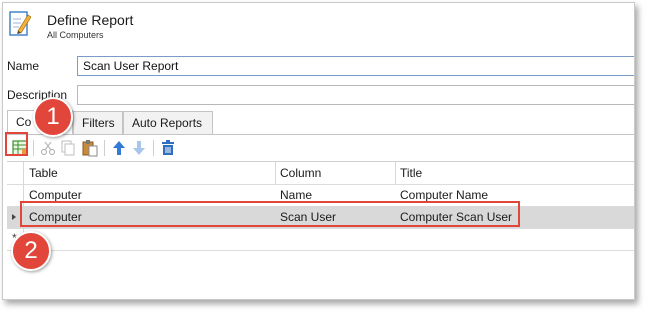 This screenshot has height=312, width=648. What do you see at coordinates (15, 173) in the screenshot?
I see `row-selector-header` at bounding box center [15, 173].